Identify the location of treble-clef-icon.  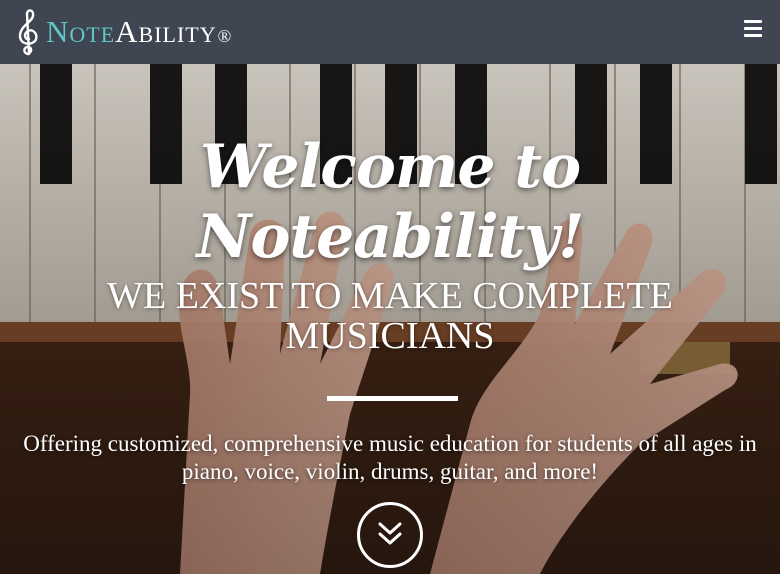
(28, 32).